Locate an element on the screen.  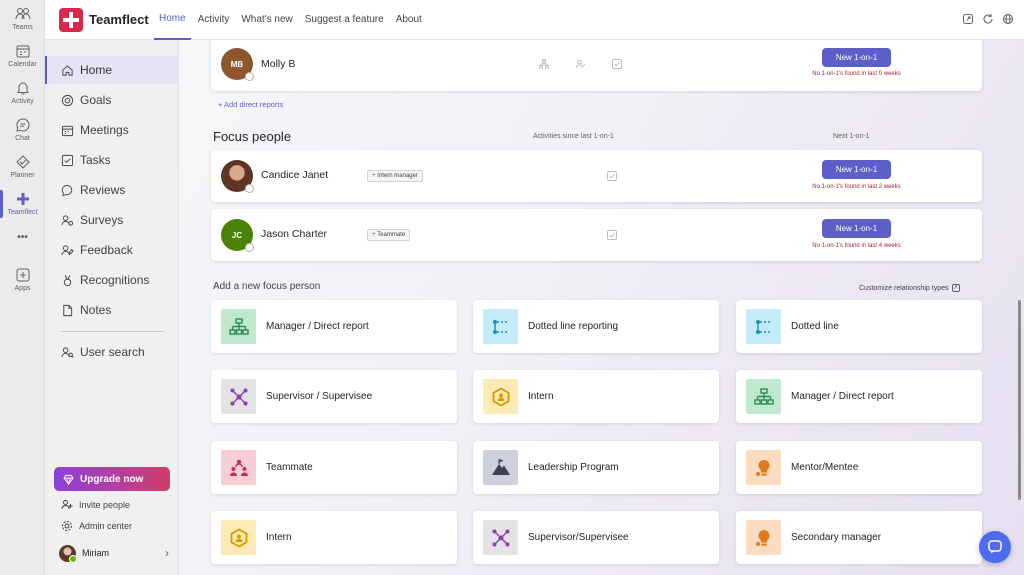
feedback-icon is located at coordinates (67, 249).